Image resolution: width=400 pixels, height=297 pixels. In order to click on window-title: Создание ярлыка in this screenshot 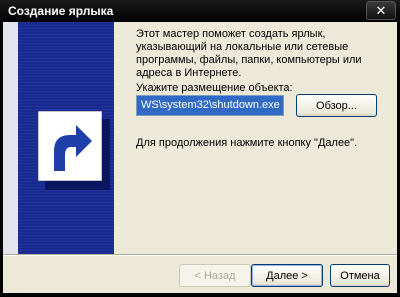, I will do `click(61, 11)`.